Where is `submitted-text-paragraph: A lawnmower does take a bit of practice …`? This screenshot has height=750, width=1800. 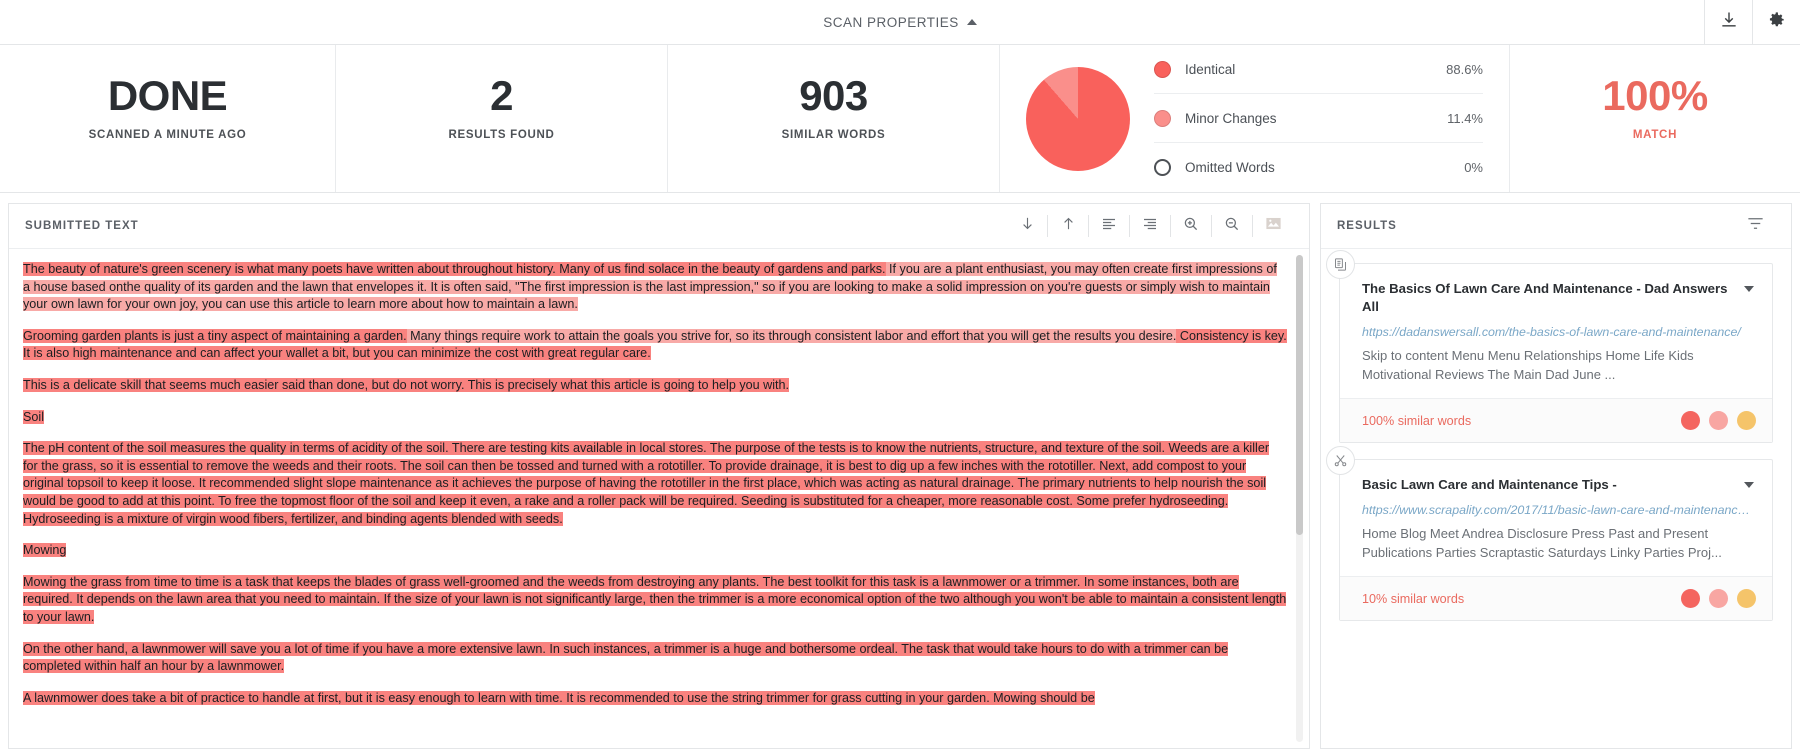
submitted-text-paragraph: A lawnmower does take a bit of practice … is located at coordinates (655, 699).